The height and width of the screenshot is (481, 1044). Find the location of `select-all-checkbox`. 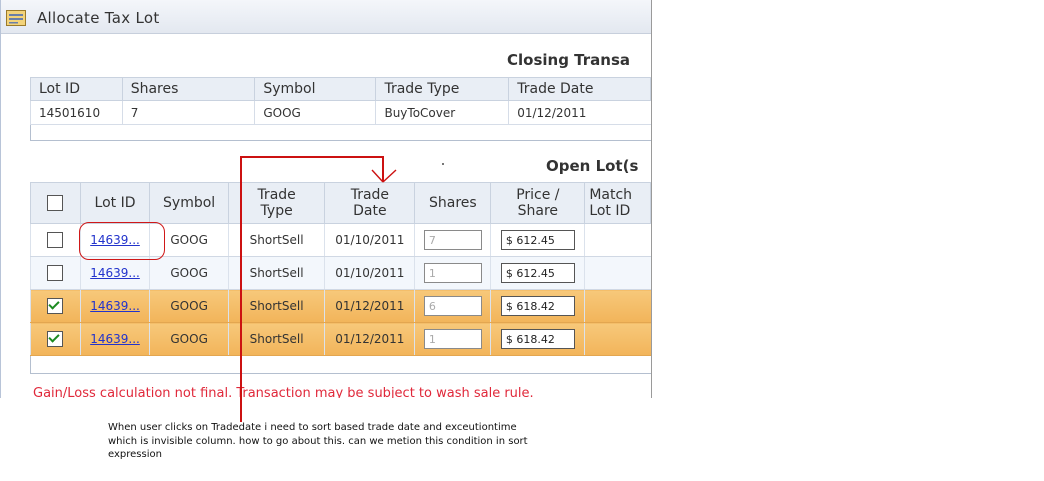

select-all-checkbox is located at coordinates (55, 203).